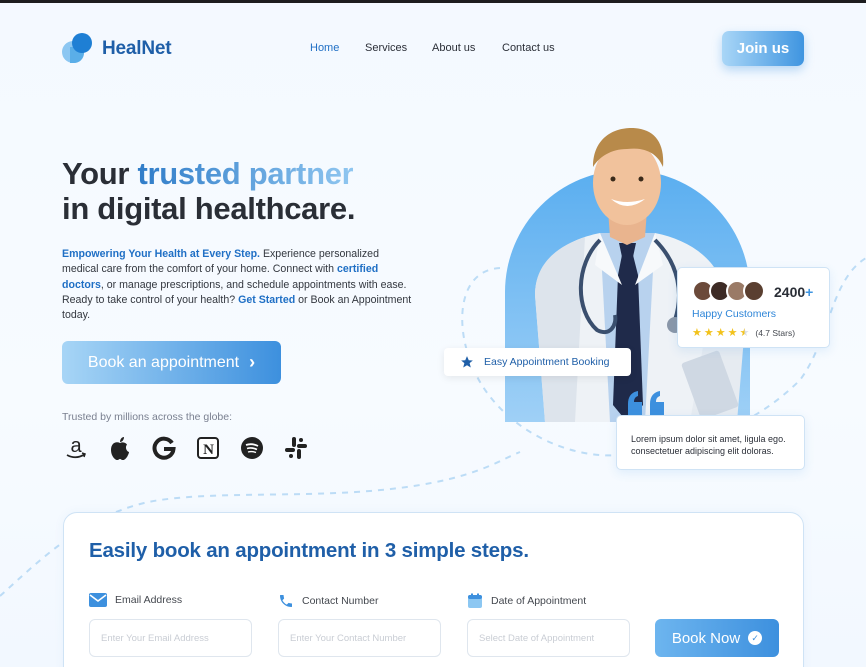 The width and height of the screenshot is (866, 667). What do you see at coordinates (100, 173) in the screenshot?
I see `hero-title-part1: Your` at bounding box center [100, 173].